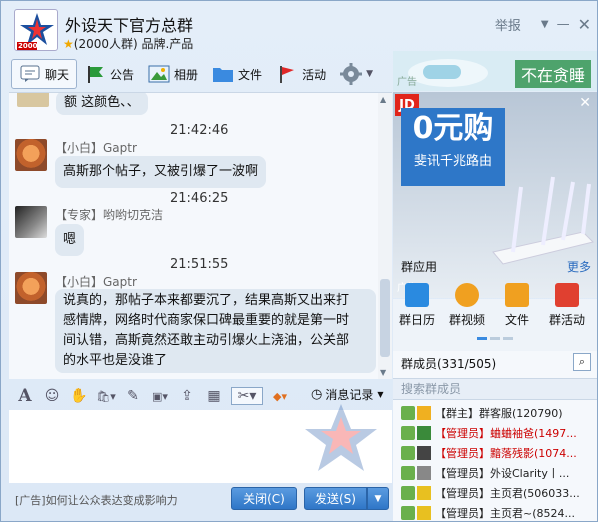 This screenshot has width=598, height=522. I want to click on member-search-icon: ⌕, so click(582, 362).